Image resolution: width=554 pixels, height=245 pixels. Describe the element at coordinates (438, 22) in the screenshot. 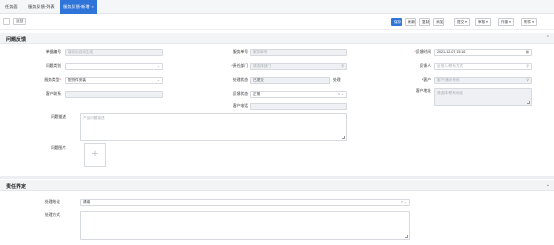

I see `add-button: 添加` at that location.